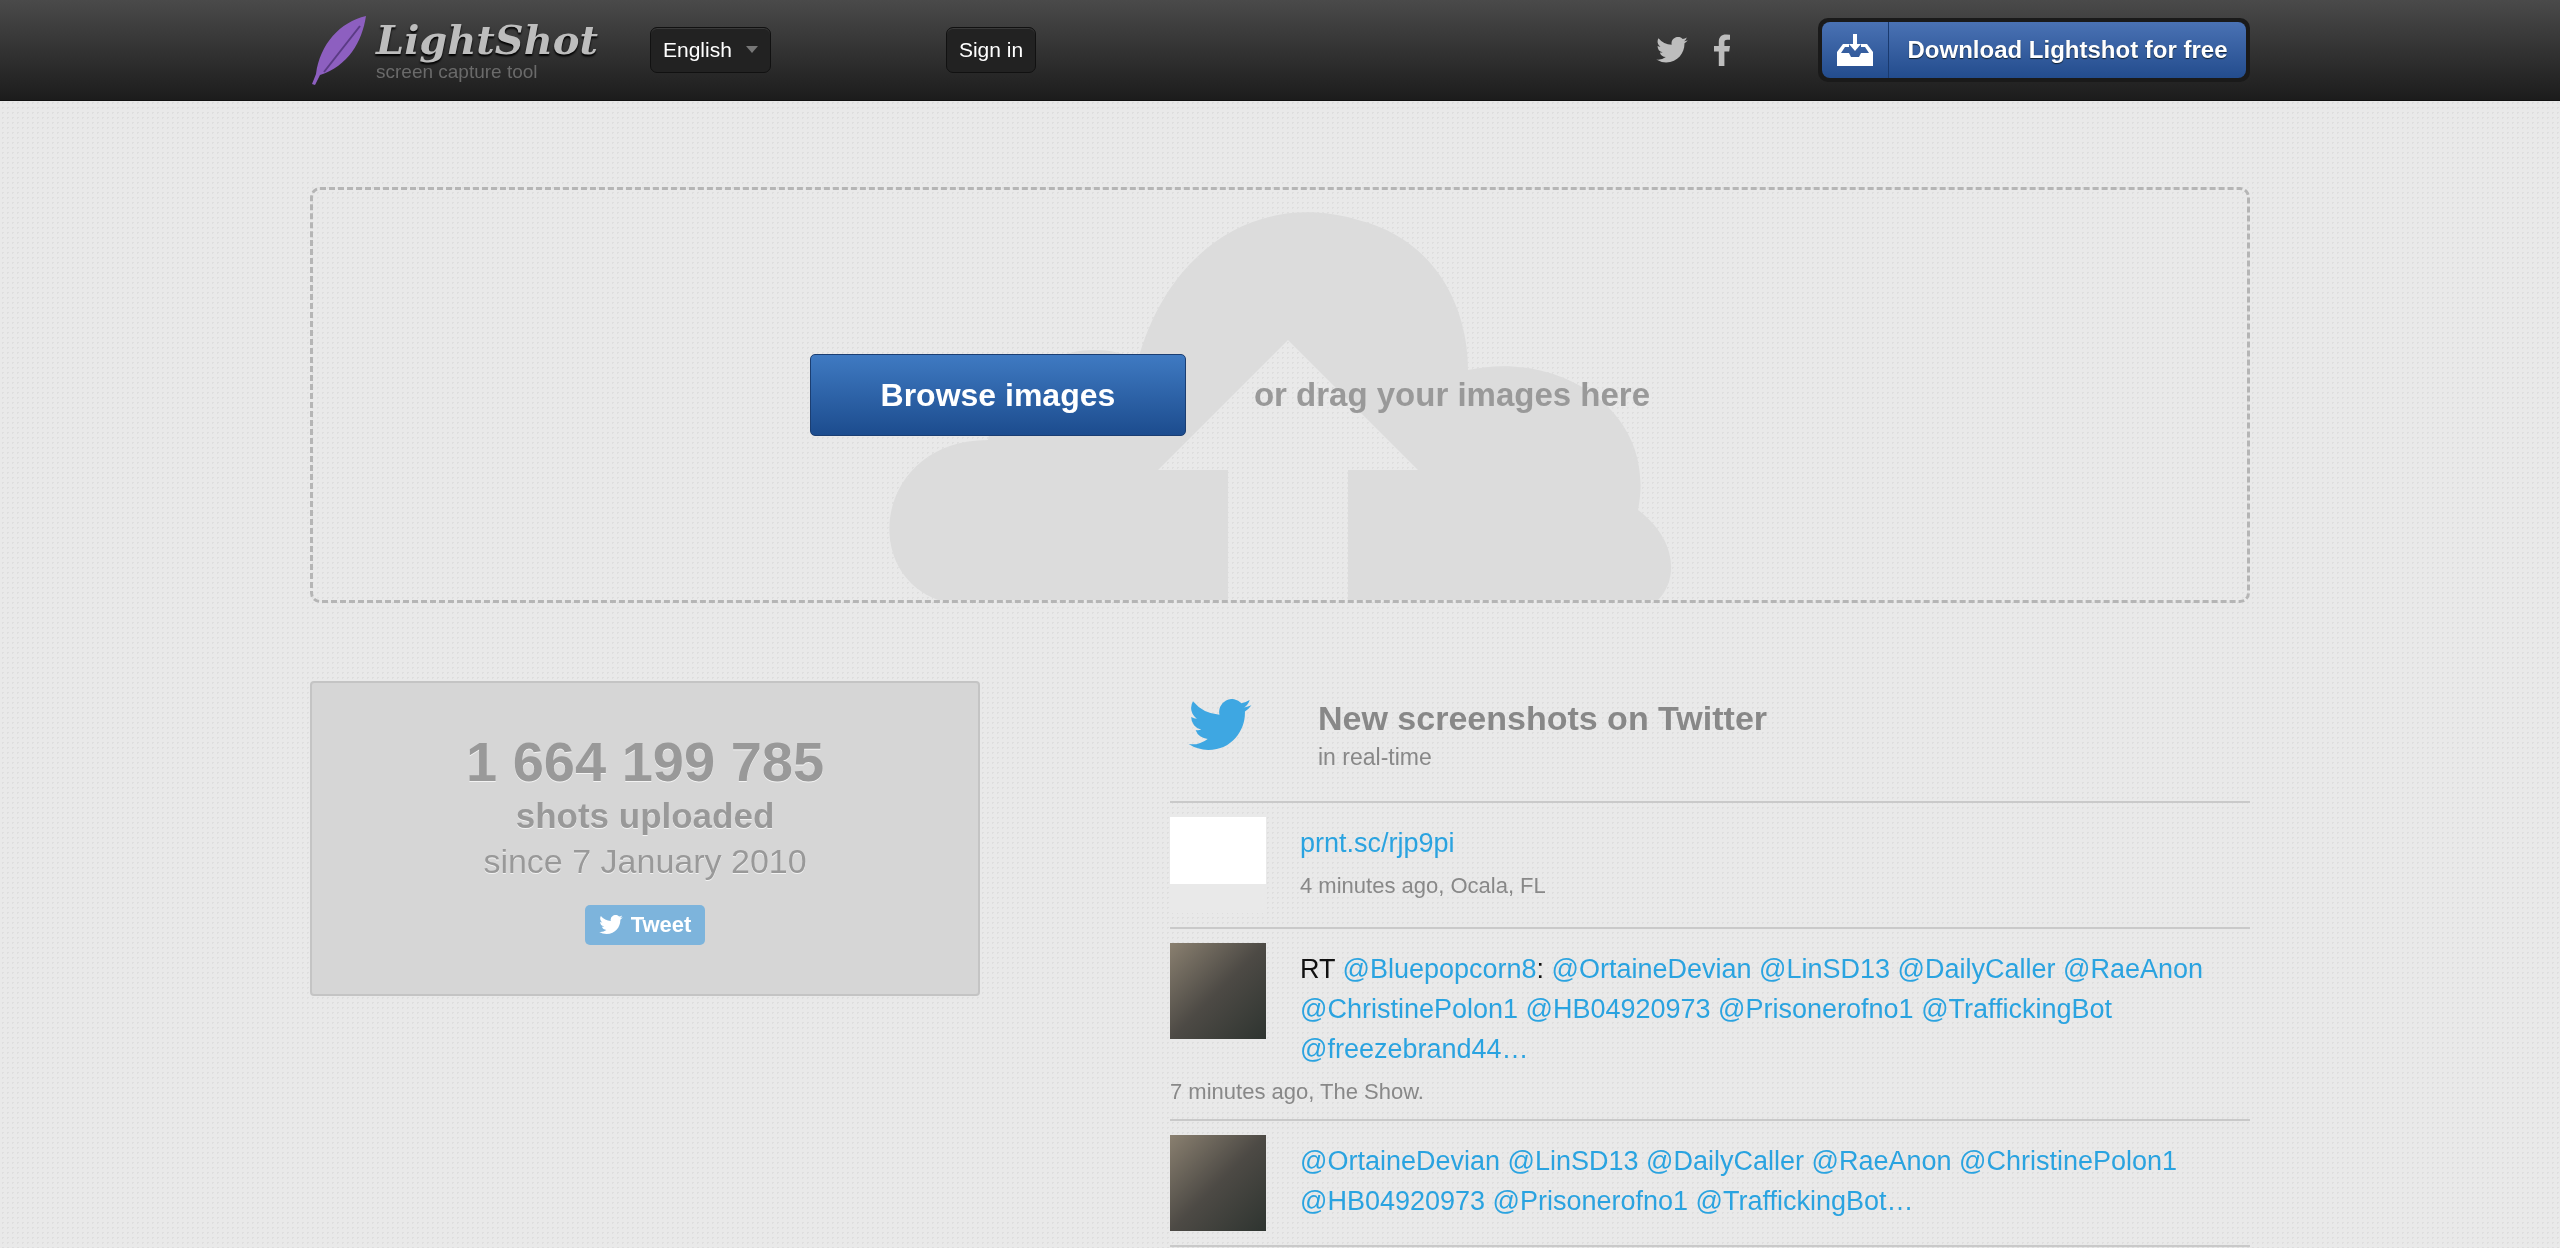 The image size is (2560, 1248). What do you see at coordinates (997, 395) in the screenshot?
I see `browse-images-button: Browse images` at bounding box center [997, 395].